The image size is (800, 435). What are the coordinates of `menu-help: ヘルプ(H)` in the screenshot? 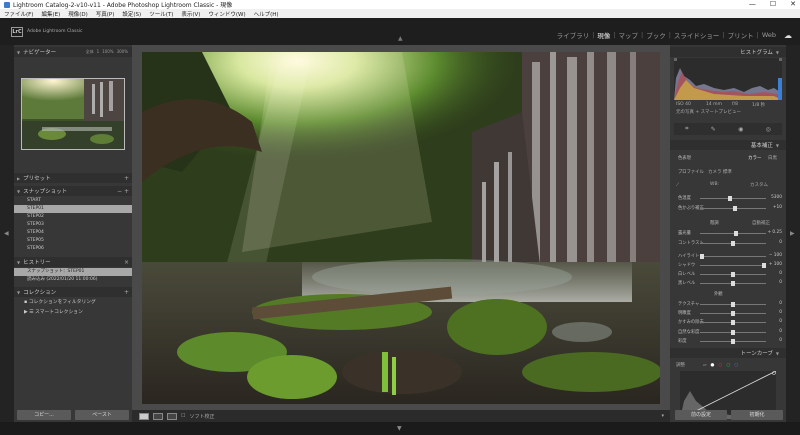 It's located at (266, 14).